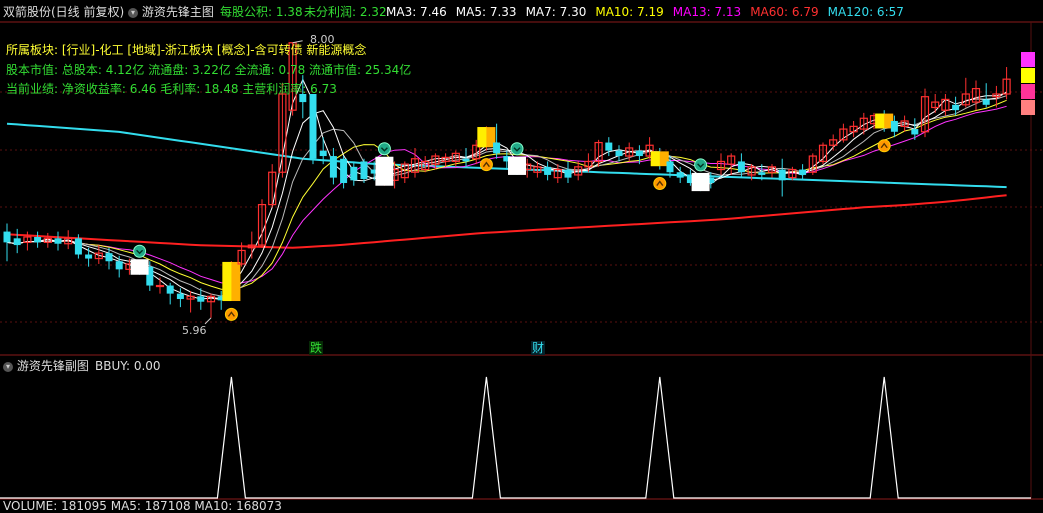 This screenshot has width=1043, height=513. I want to click on ma-legend-item: MA120: 6:57, so click(865, 12).